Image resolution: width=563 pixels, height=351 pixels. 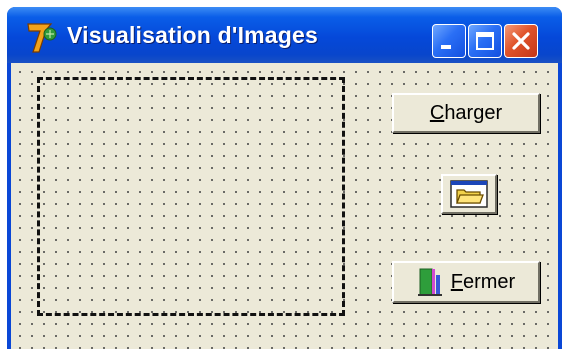 I want to click on minimize-icon, so click(x=446, y=47).